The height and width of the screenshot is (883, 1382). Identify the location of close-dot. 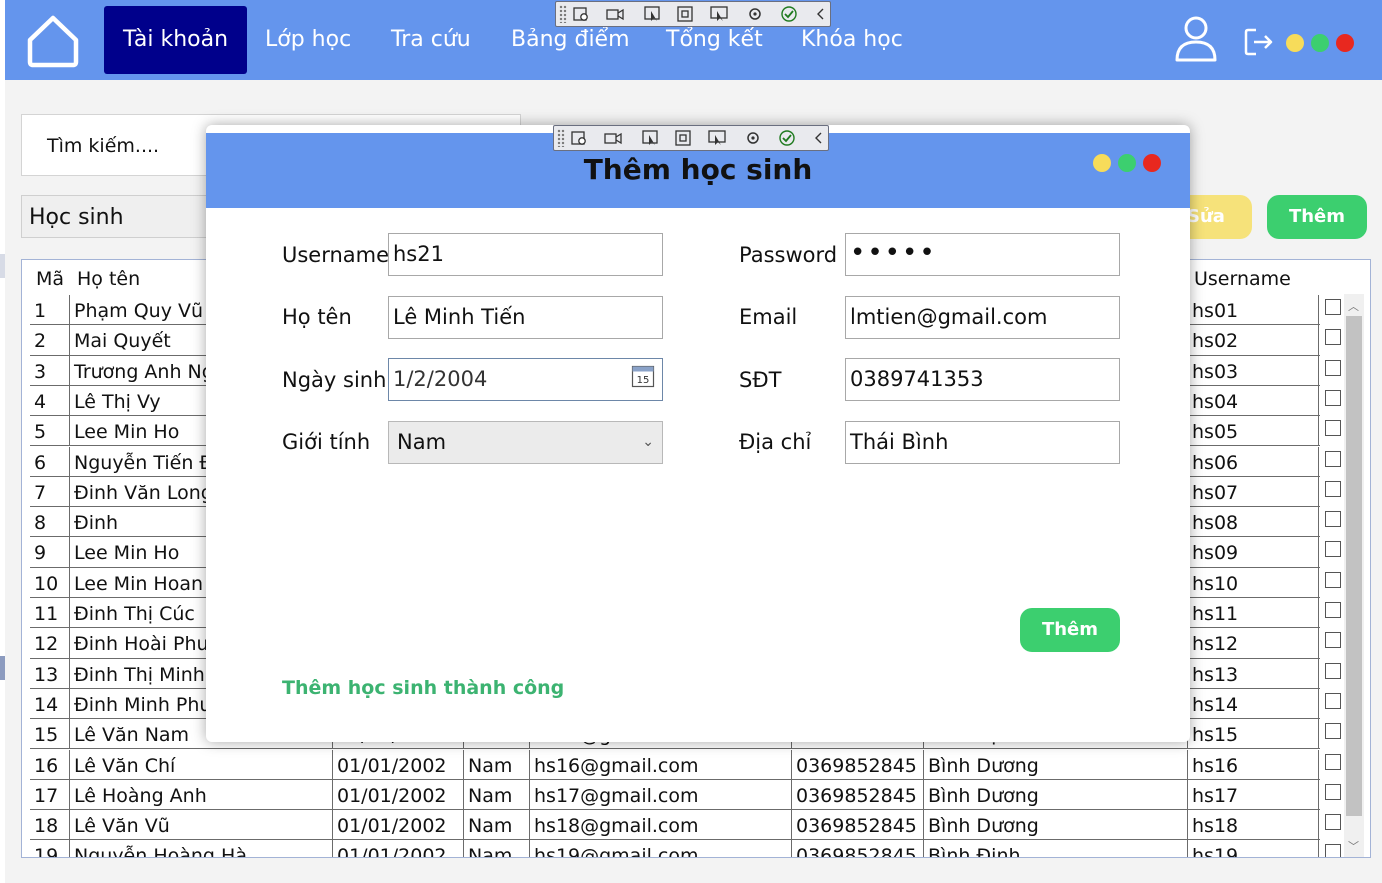
(1345, 43).